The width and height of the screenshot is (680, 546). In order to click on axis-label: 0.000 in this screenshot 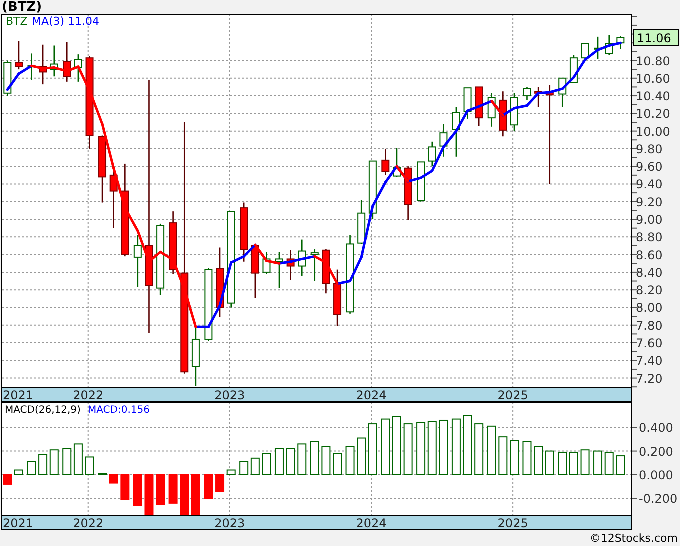, I will do `click(656, 475)`.